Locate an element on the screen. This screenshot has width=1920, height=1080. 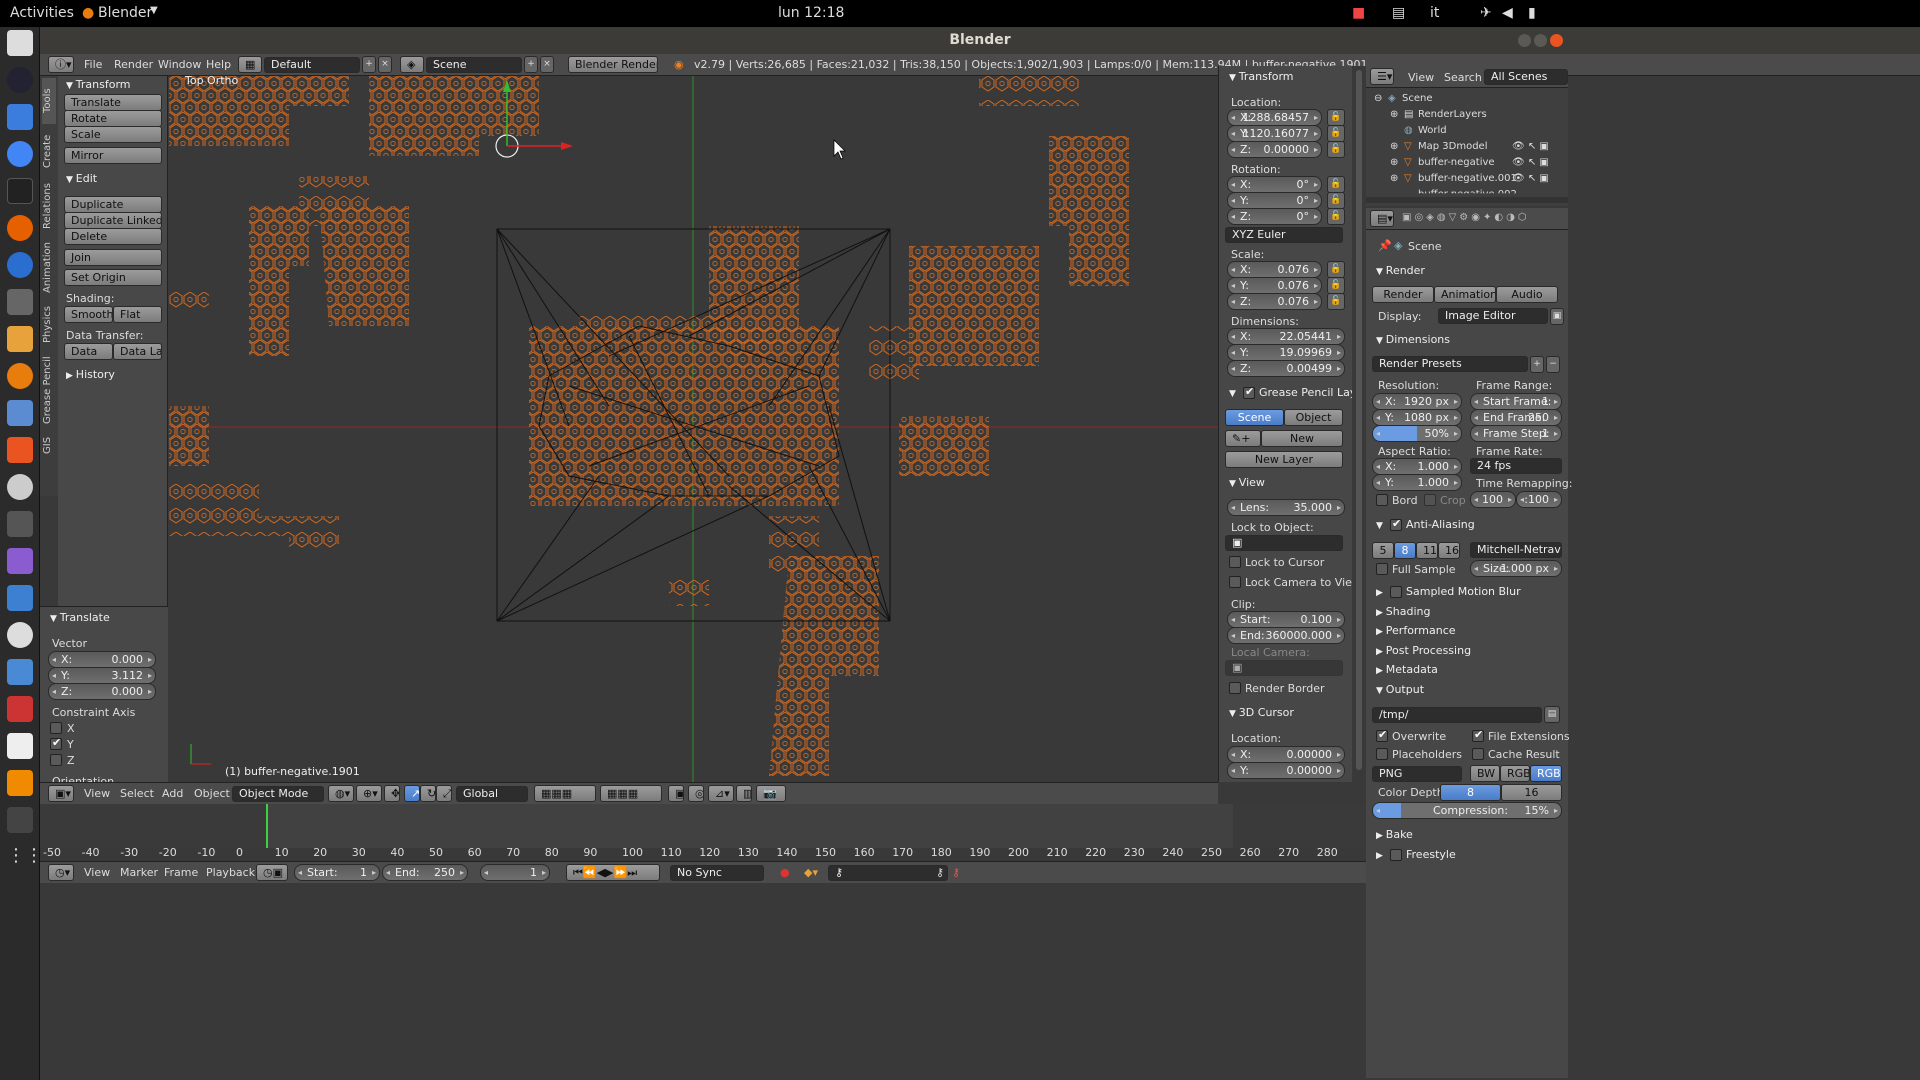
ubuntu-software-icon is located at coordinates (20, 450).